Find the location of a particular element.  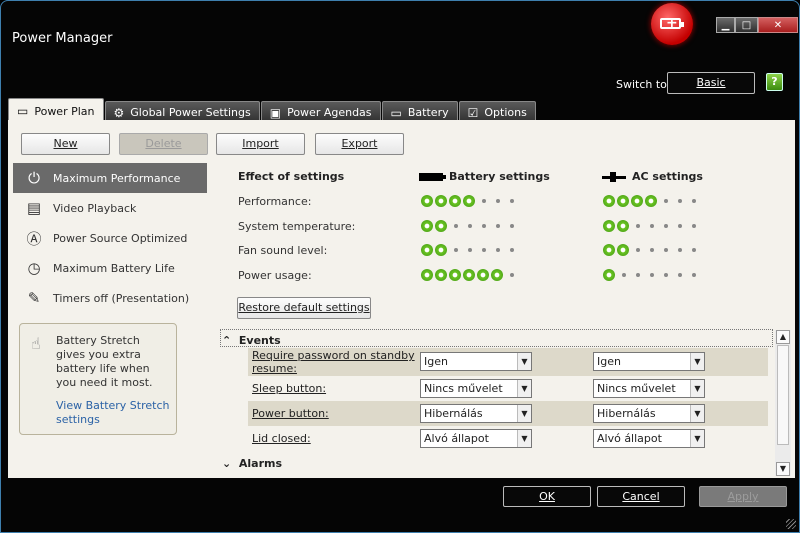

battery-clock-icon: ◷ is located at coordinates (34, 268).